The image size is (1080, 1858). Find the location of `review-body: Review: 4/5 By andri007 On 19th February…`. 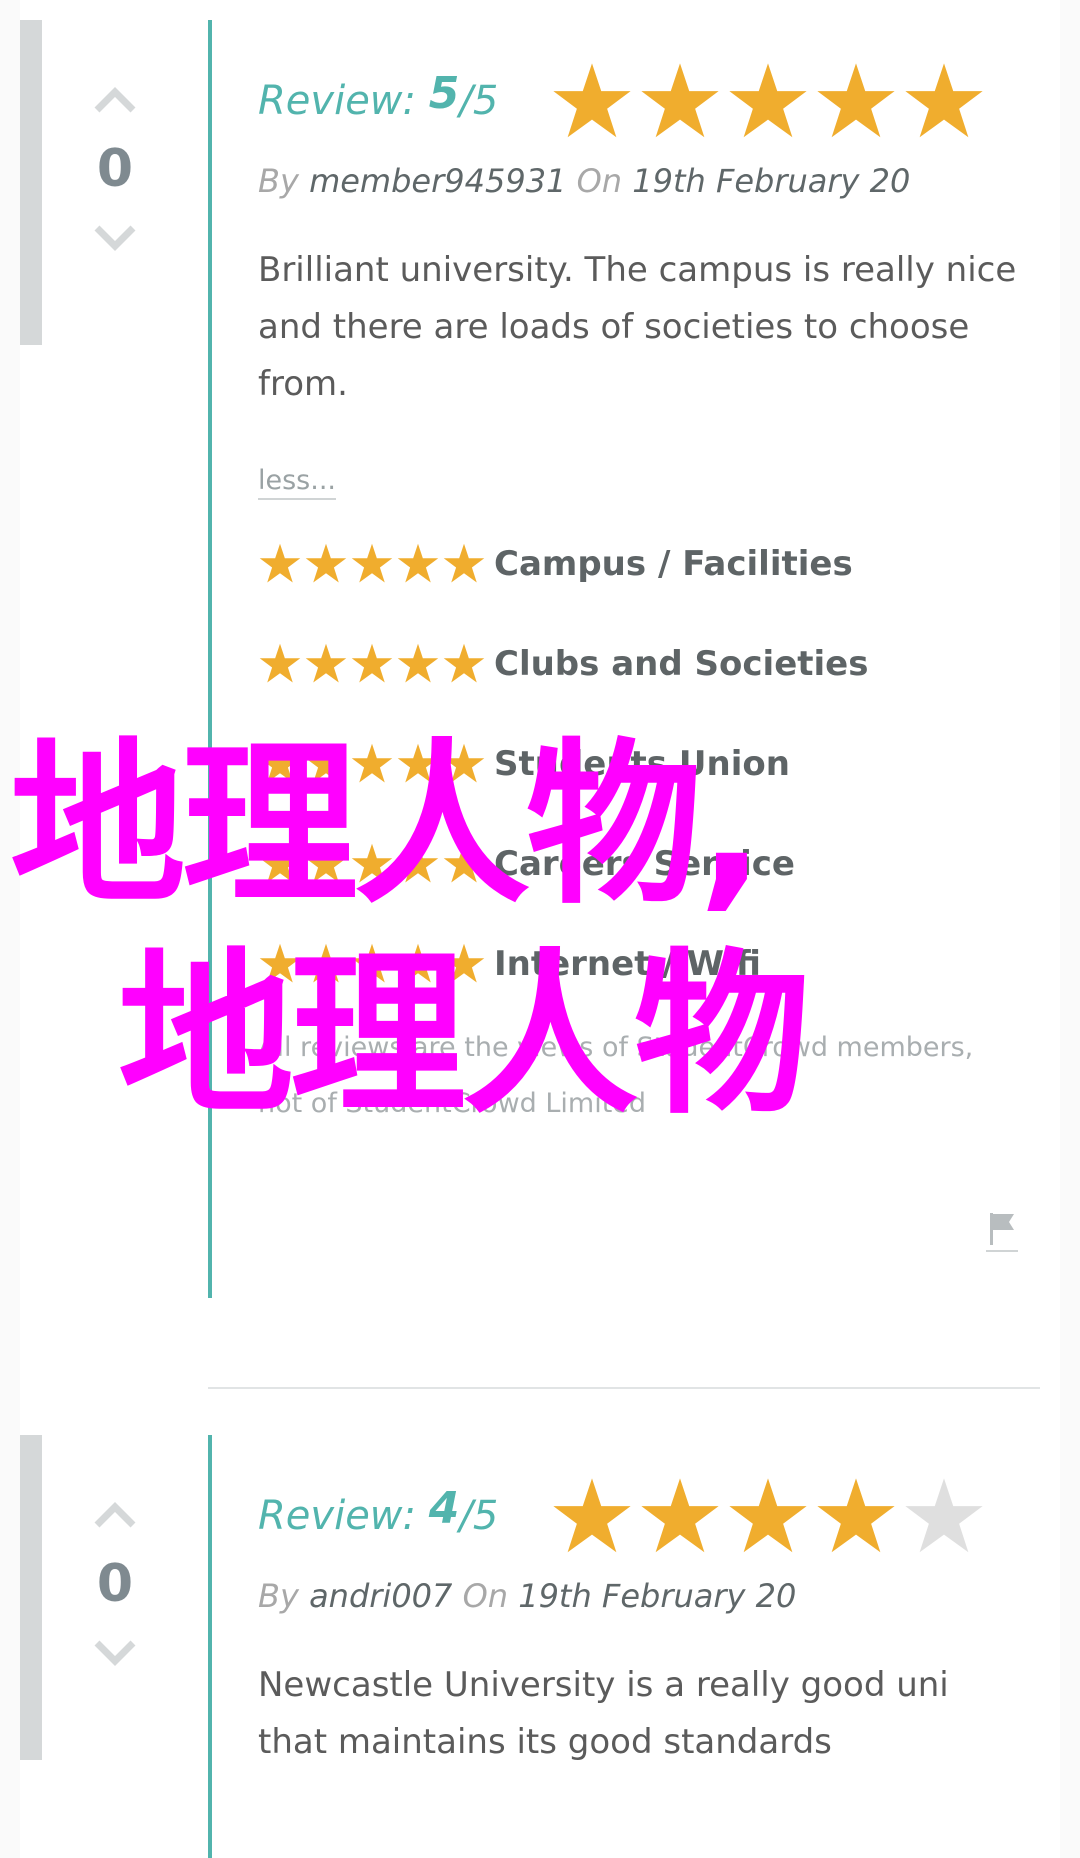

review-body: Review: 4/5 By andri007 On 19th February… is located at coordinates (638, 1618).